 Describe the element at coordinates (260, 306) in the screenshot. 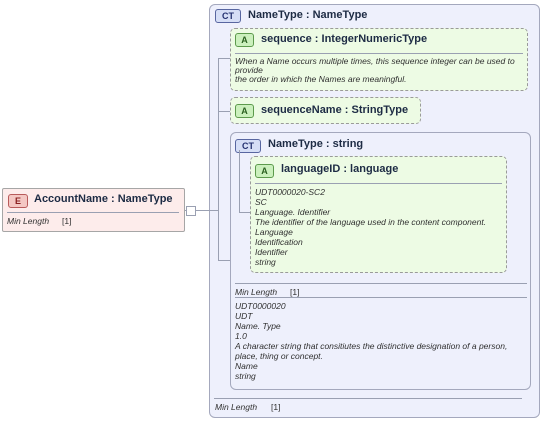

I see `inner-doc-line: UDT0000020` at that location.